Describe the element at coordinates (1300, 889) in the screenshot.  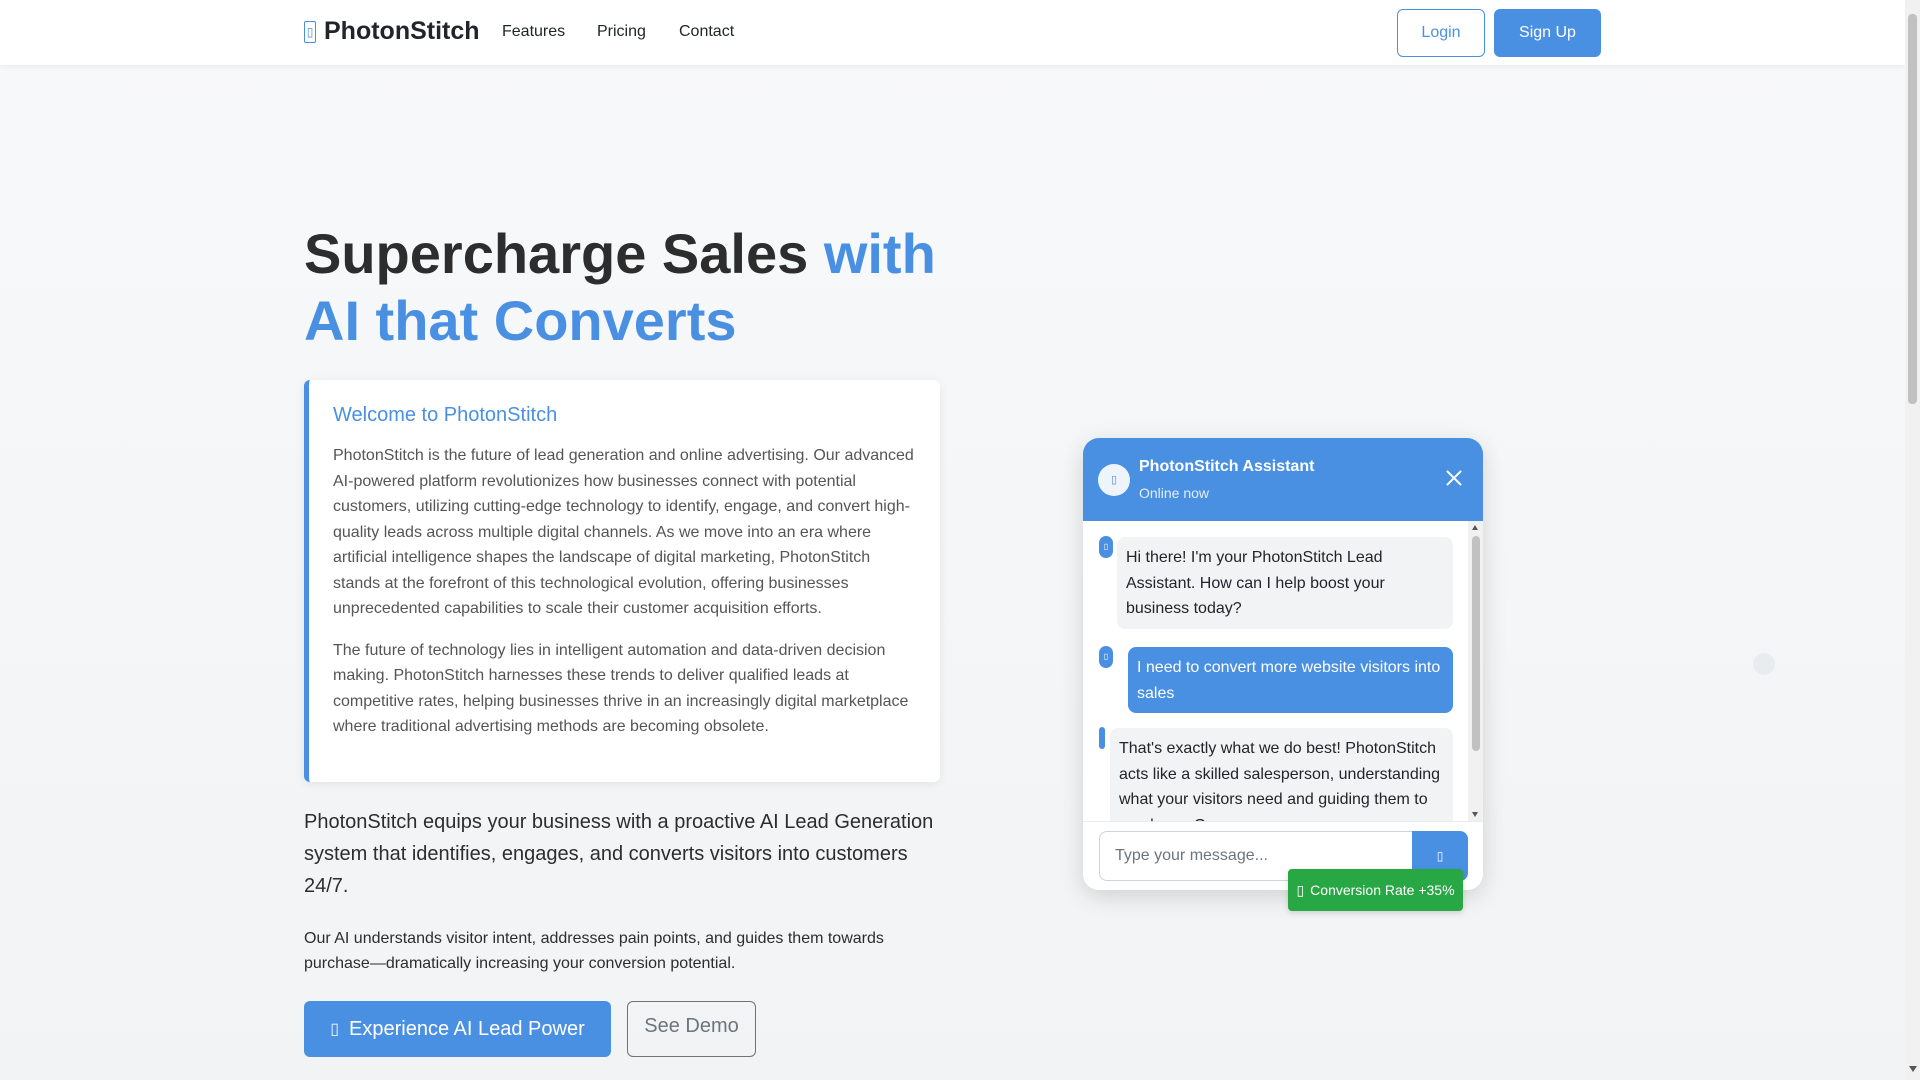
I see `chart-line-icon: ▯` at that location.